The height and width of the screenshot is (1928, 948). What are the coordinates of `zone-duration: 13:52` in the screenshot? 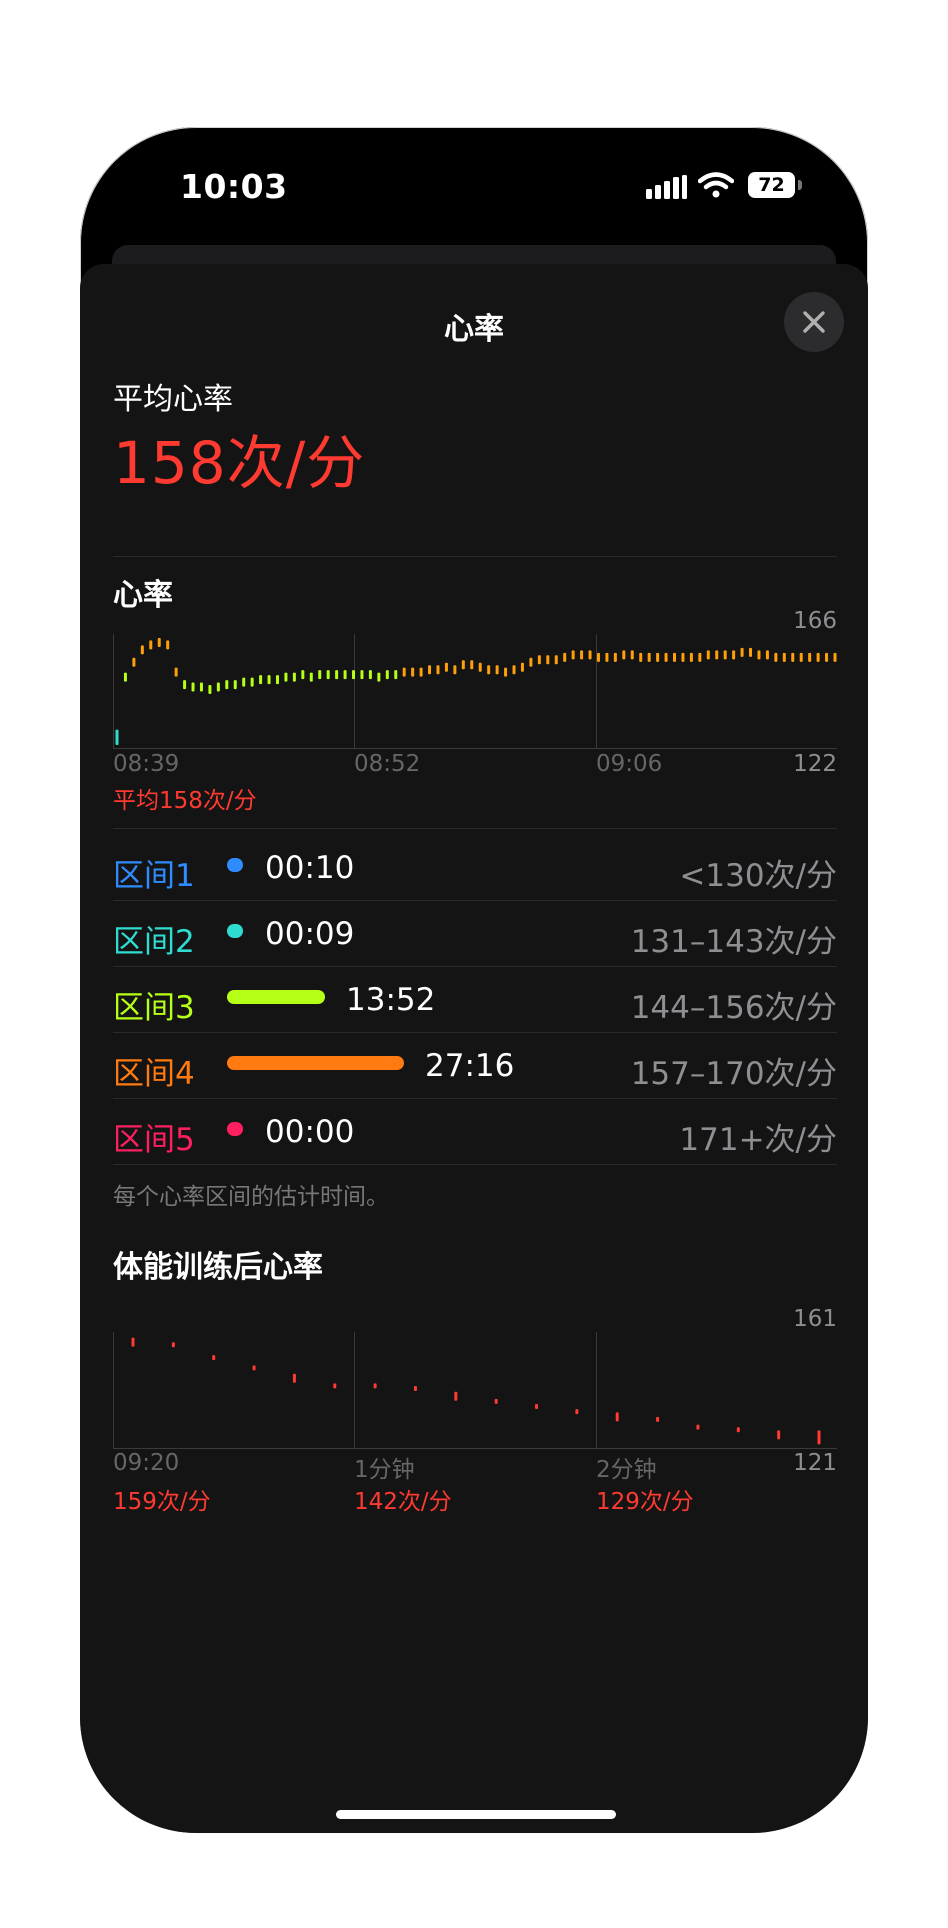 It's located at (391, 1000).